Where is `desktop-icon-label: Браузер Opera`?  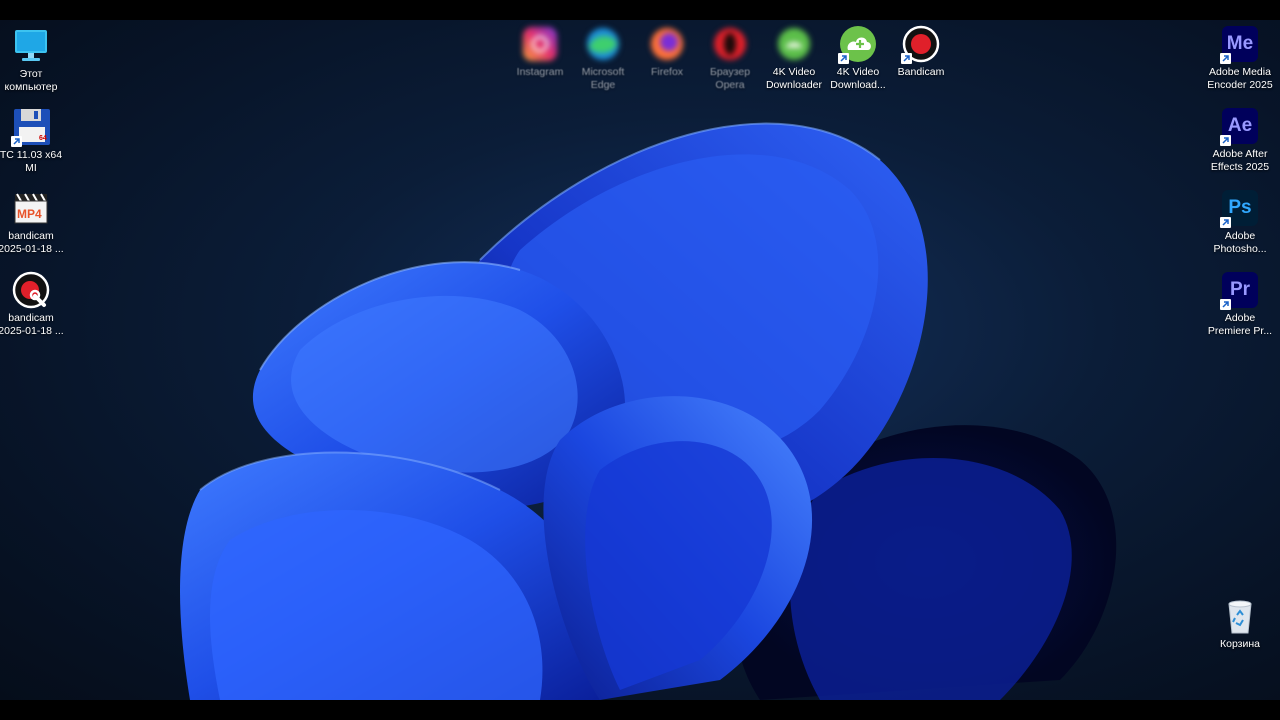 desktop-icon-label: Браузер Opera is located at coordinates (730, 78).